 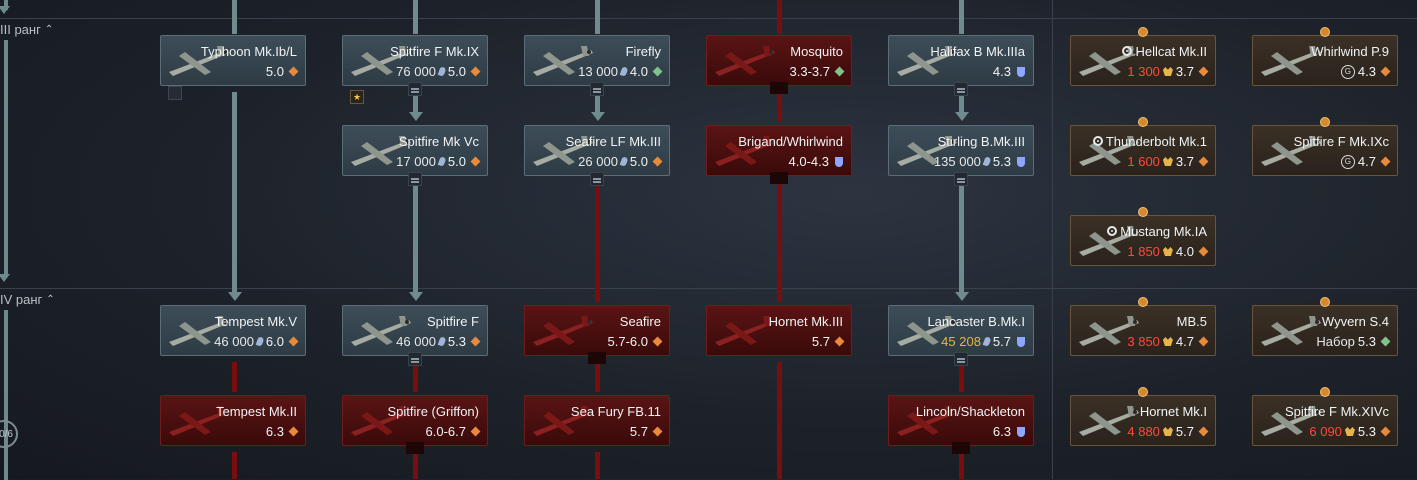 What do you see at coordinates (640, 321) in the screenshot?
I see `vehicle-name: Seafire` at bounding box center [640, 321].